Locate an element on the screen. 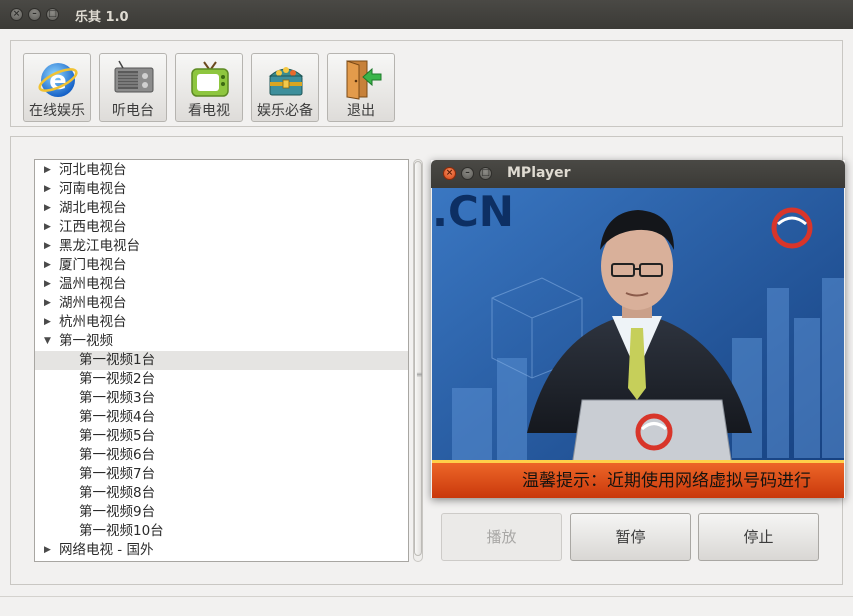 The image size is (853, 616). tree-scrollbar: ≡ is located at coordinates (418, 360).